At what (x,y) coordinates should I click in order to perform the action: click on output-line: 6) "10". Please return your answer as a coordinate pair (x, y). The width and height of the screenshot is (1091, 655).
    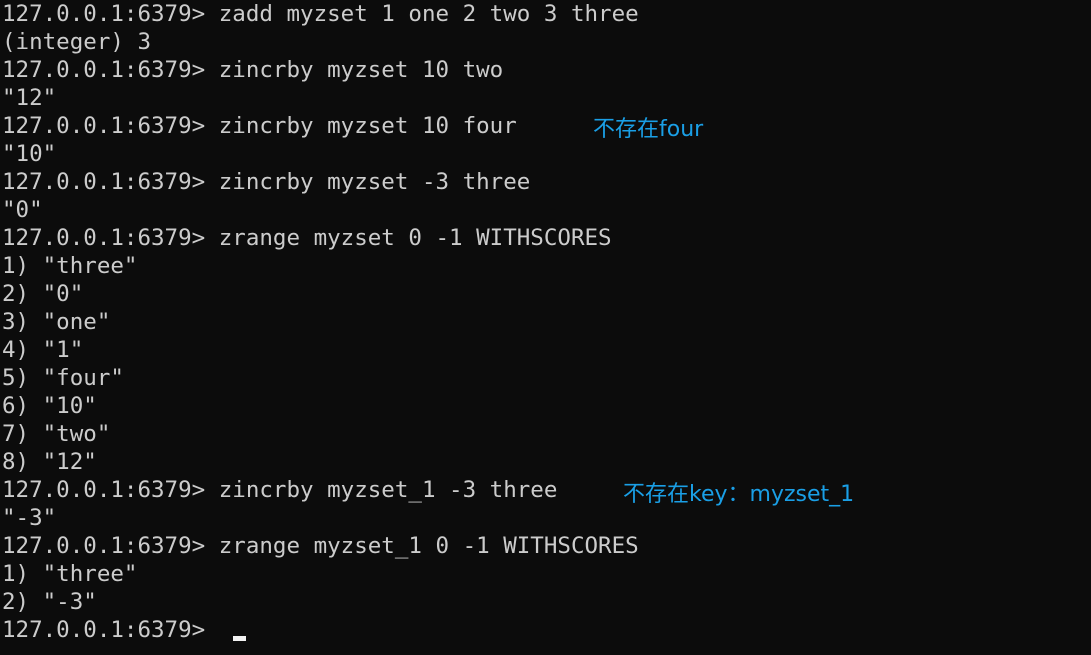
    Looking at the image, I should click on (546, 406).